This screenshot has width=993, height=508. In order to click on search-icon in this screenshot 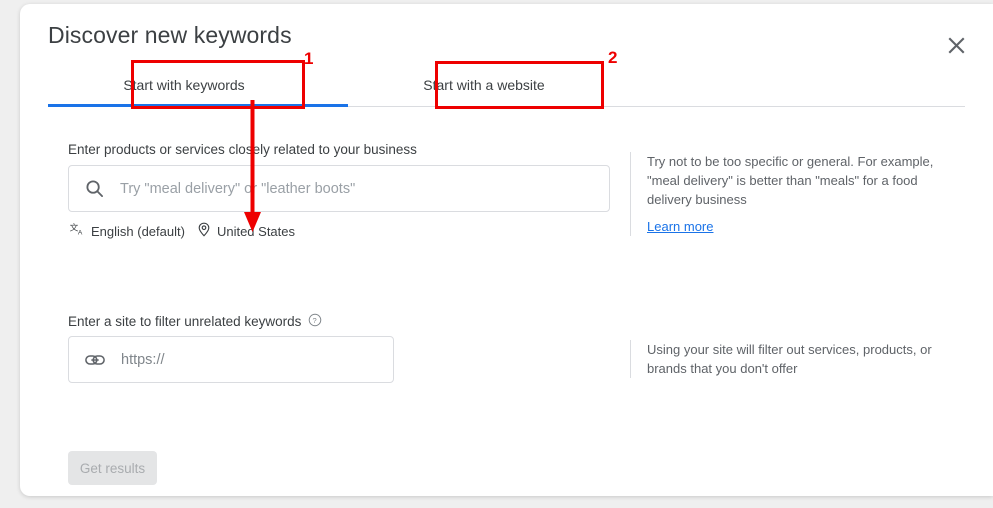, I will do `click(94, 188)`.